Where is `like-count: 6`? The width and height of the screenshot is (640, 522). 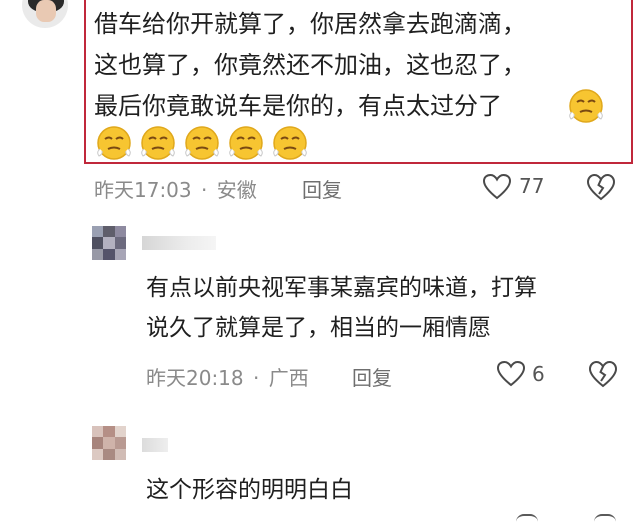 like-count: 6 is located at coordinates (538, 374).